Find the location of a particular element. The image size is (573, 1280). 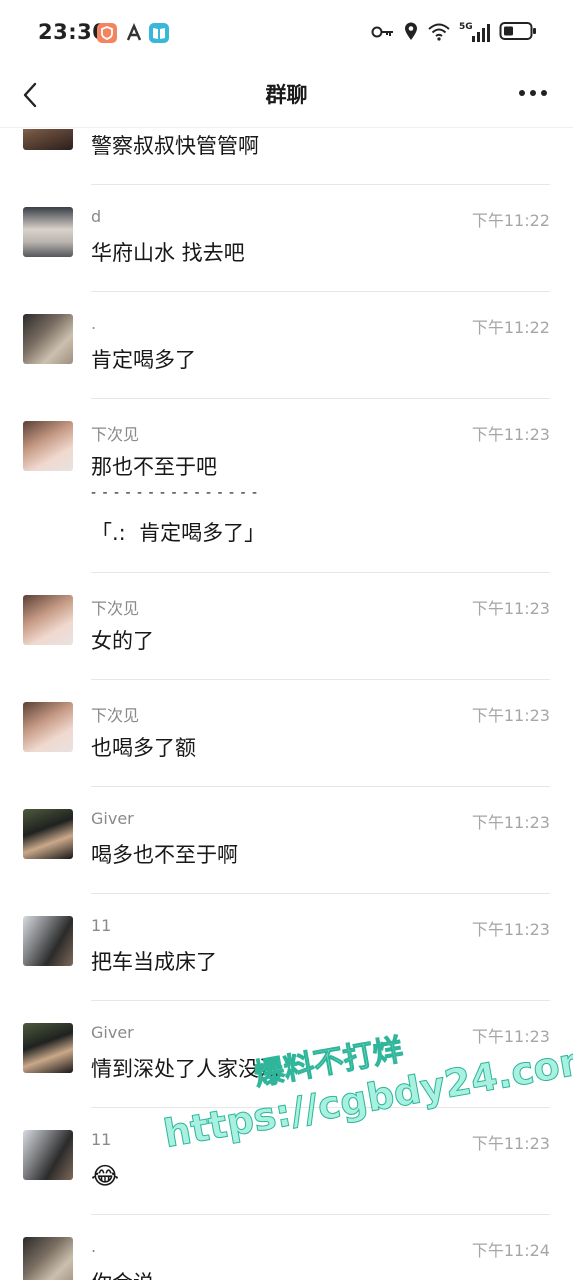

page-title: 群聊 is located at coordinates (286, 95).